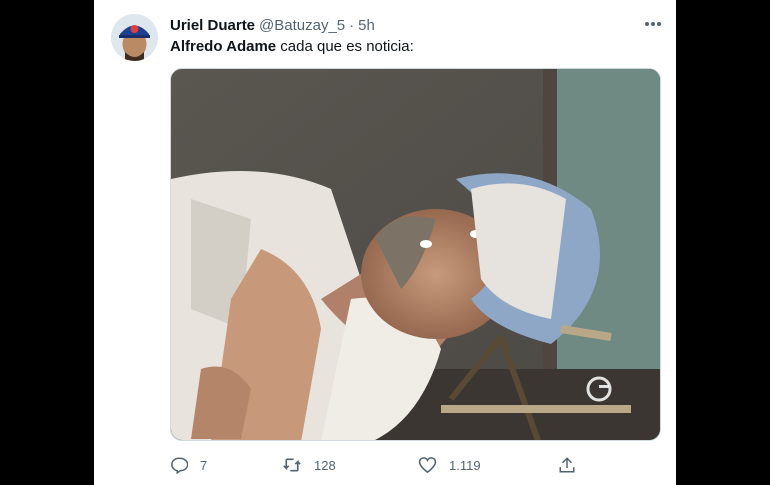 The height and width of the screenshot is (485, 770). Describe the element at coordinates (380, 465) in the screenshot. I see `tweet-actions: 7 128 1.119` at that location.